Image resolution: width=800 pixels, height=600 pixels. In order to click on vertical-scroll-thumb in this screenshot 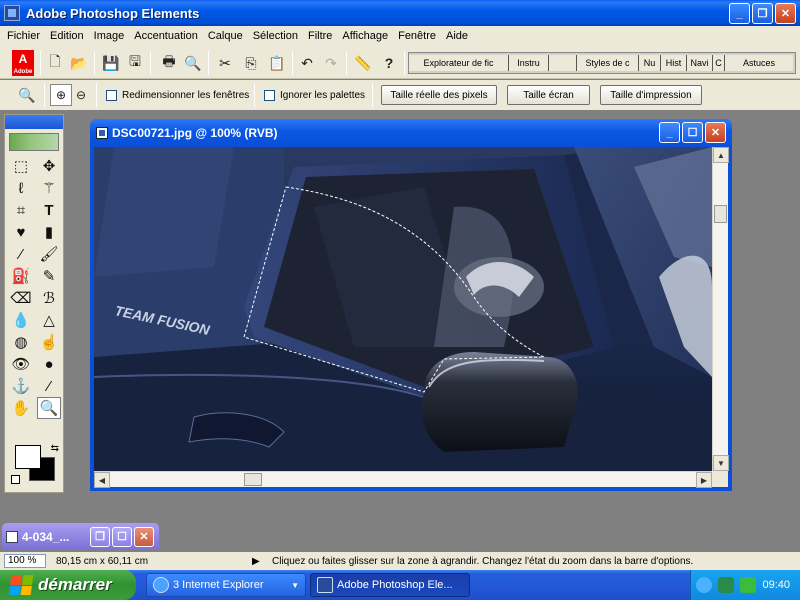, I will do `click(720, 214)`.